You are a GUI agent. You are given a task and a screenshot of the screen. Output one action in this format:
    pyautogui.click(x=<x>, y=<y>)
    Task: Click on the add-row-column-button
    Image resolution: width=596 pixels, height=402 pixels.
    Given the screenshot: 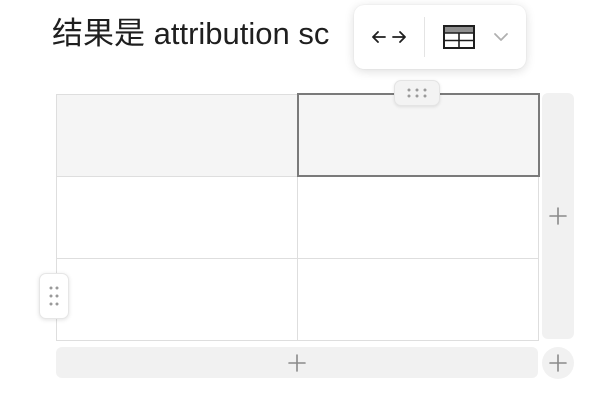 What is the action you would take?
    pyautogui.click(x=558, y=363)
    